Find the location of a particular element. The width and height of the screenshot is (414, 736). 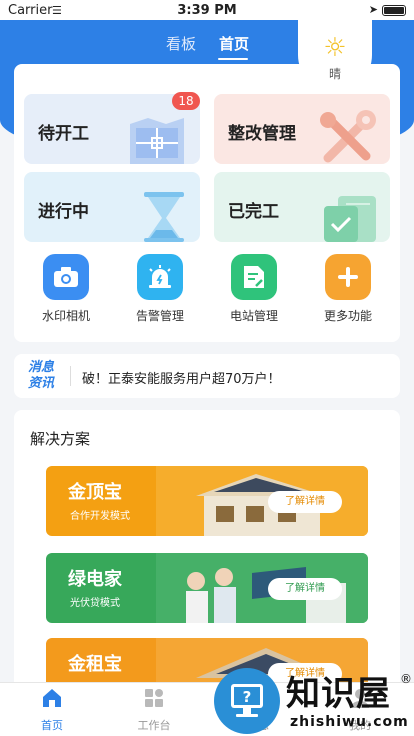

news-logo-line1: 消息 is located at coordinates (41, 367).